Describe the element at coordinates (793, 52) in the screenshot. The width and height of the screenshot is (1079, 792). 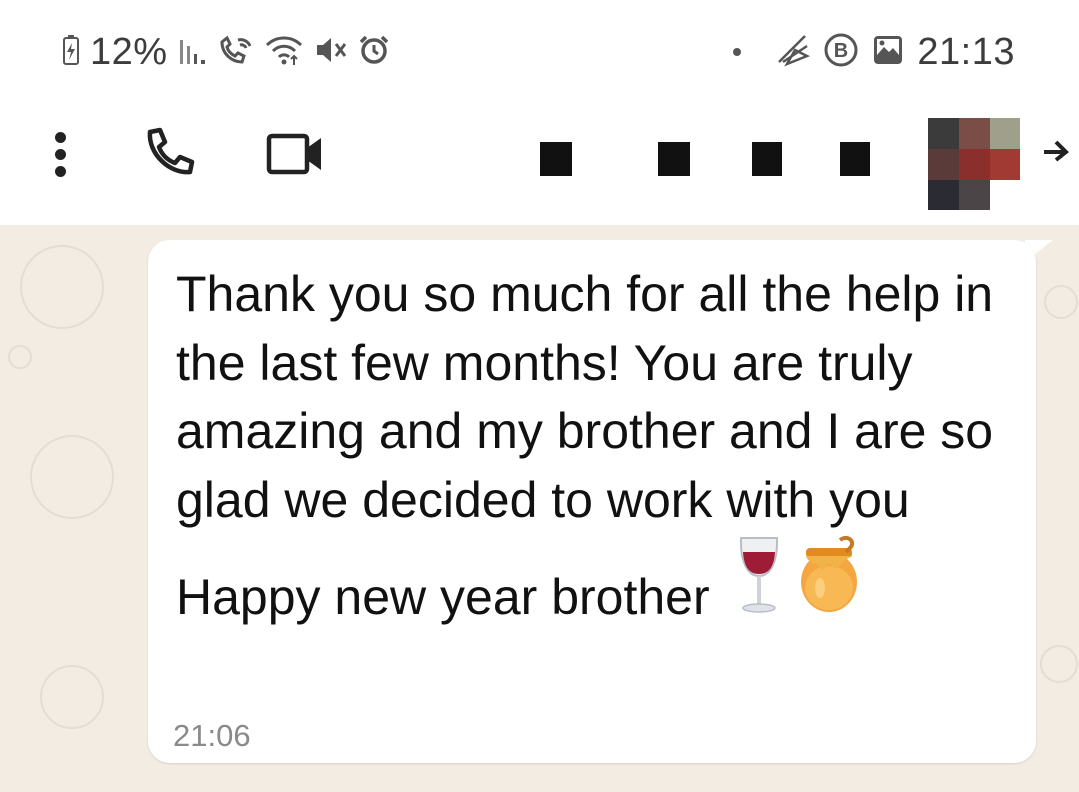
I see `app-notification-icon` at that location.